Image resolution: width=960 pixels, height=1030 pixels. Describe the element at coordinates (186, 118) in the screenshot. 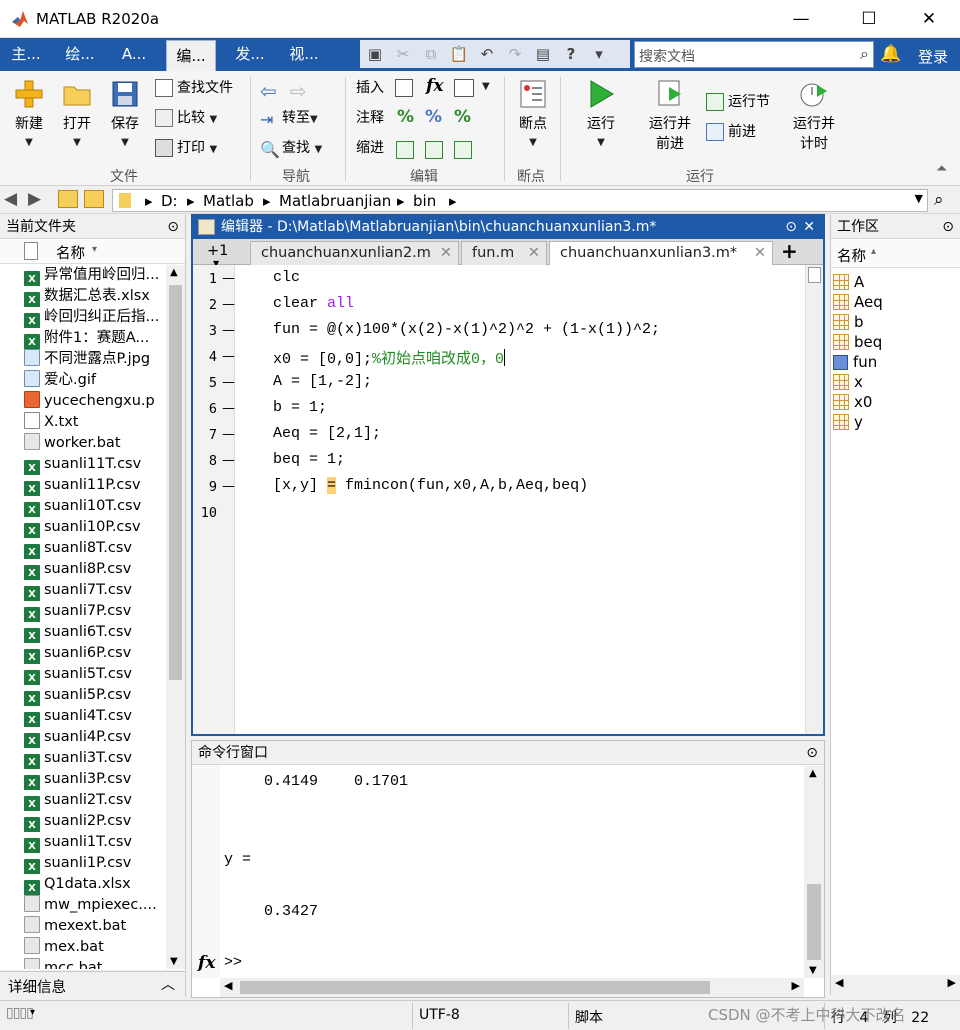

I see `compare-button: 比较 ▼` at that location.